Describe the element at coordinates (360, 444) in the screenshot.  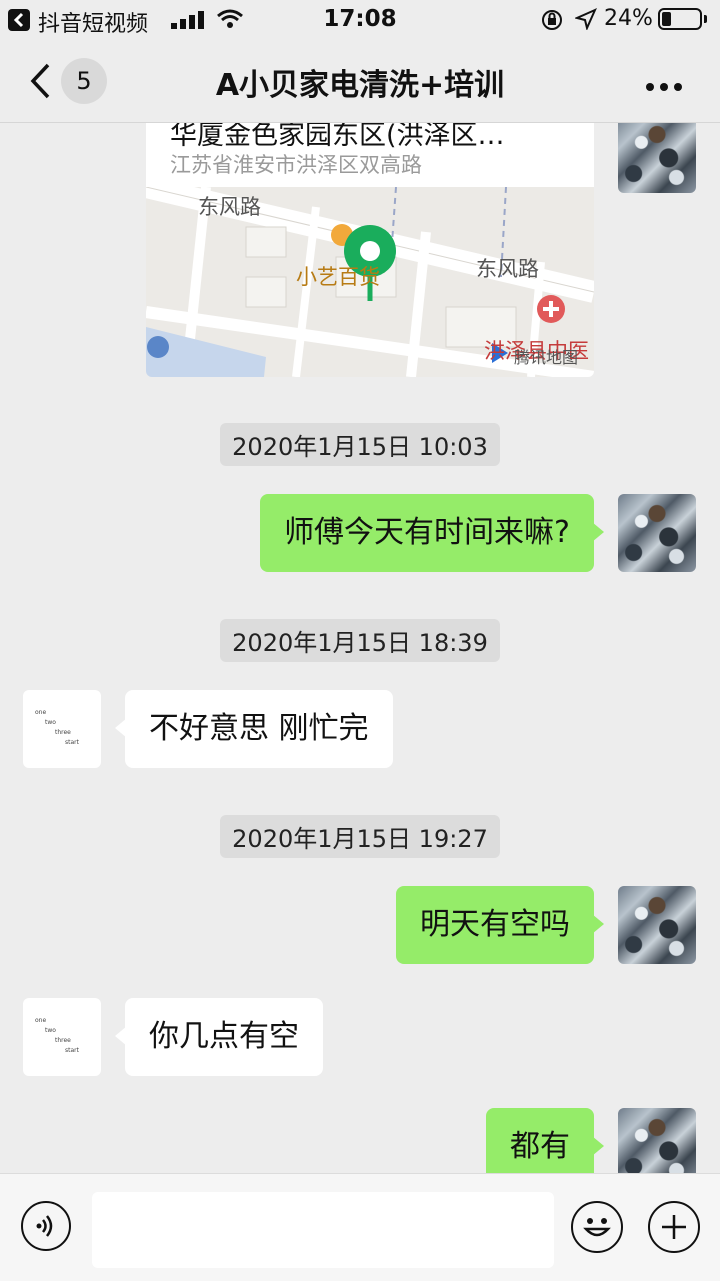
I see `message-timestamp: 2020年1月15日 10:03` at that location.